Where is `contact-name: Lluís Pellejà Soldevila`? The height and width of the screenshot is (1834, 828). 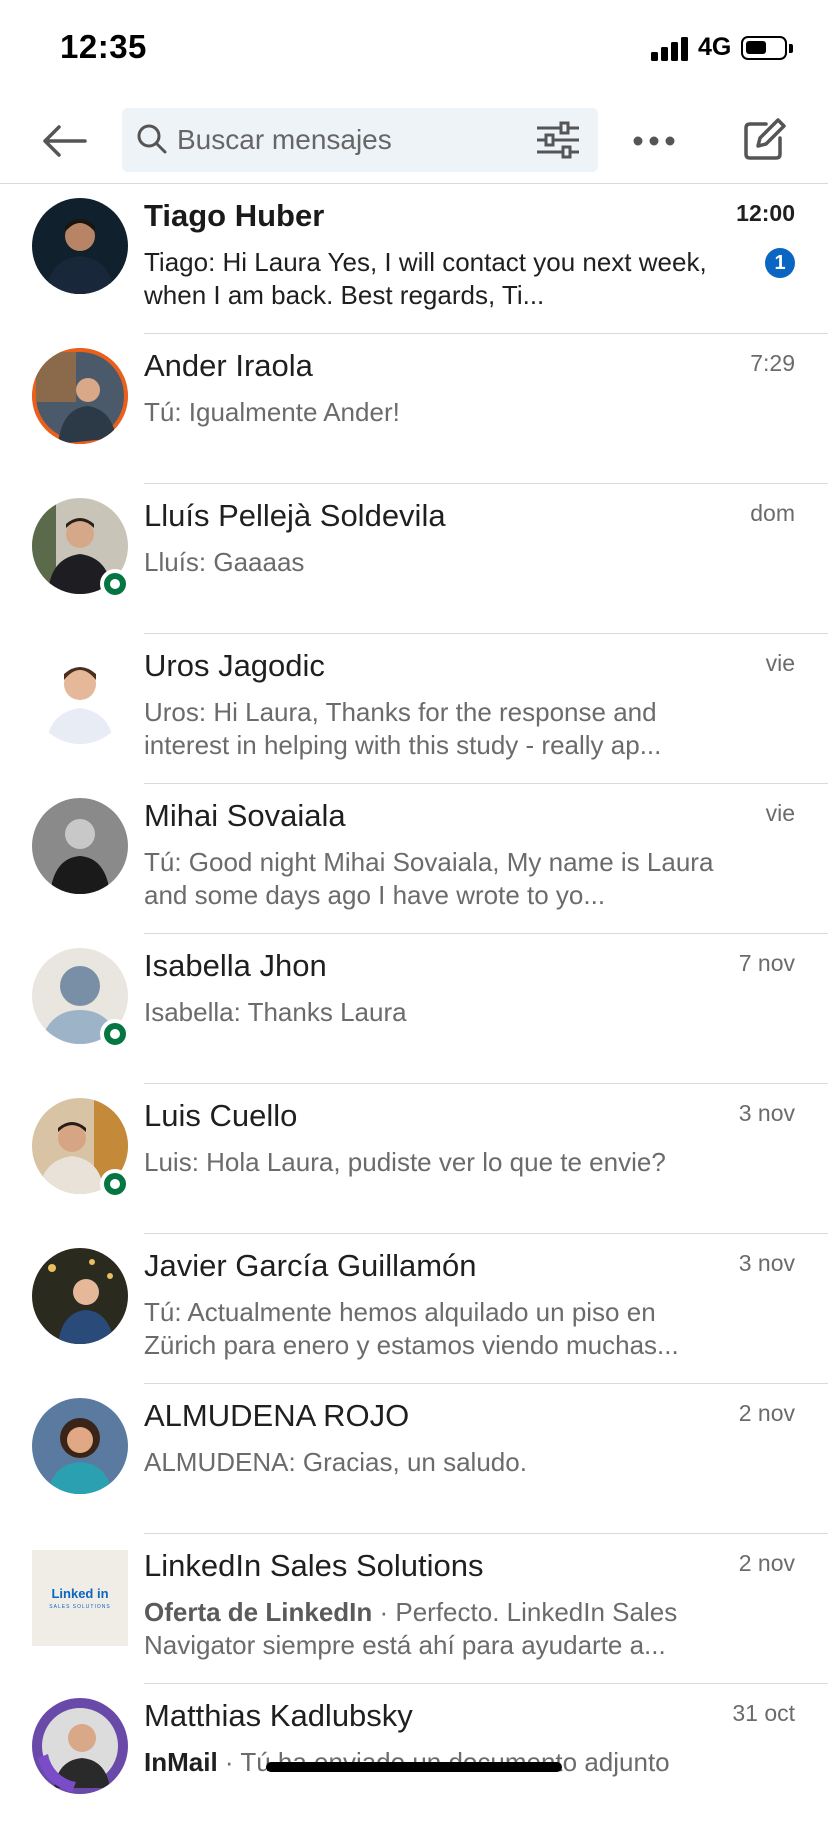 contact-name: Lluís Pellejà Soldevila is located at coordinates (295, 515).